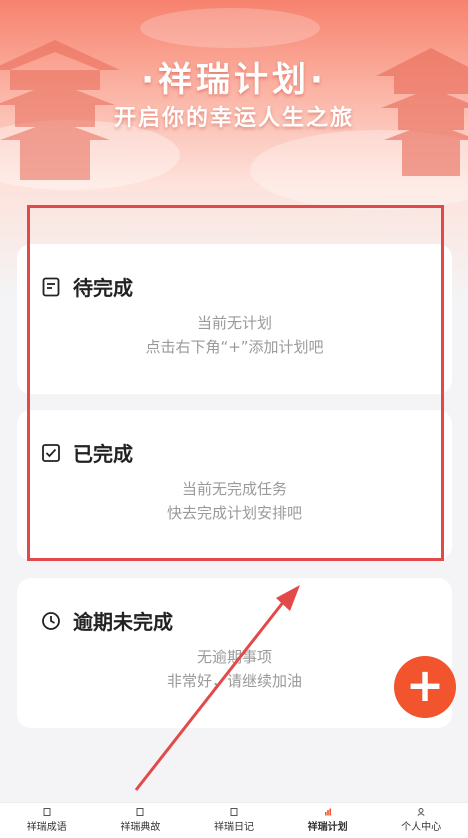  Describe the element at coordinates (234, 80) in the screenshot. I see `page-title: ·祥瑞计划·` at that location.